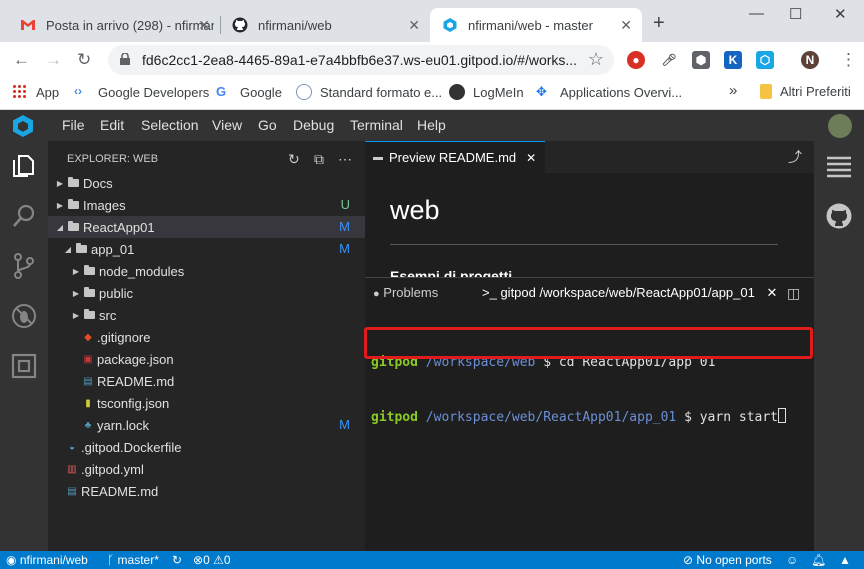 This screenshot has height=569, width=864. What do you see at coordinates (669, 60) in the screenshot?
I see `microphone-icon: 🎤︎` at bounding box center [669, 60].